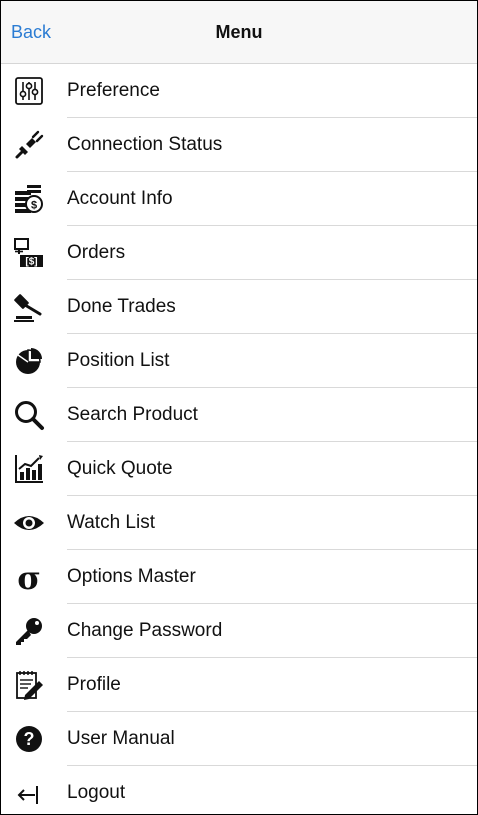 Image resolution: width=478 pixels, height=815 pixels. Describe the element at coordinates (29, 307) in the screenshot. I see `gavel-icon` at that location.